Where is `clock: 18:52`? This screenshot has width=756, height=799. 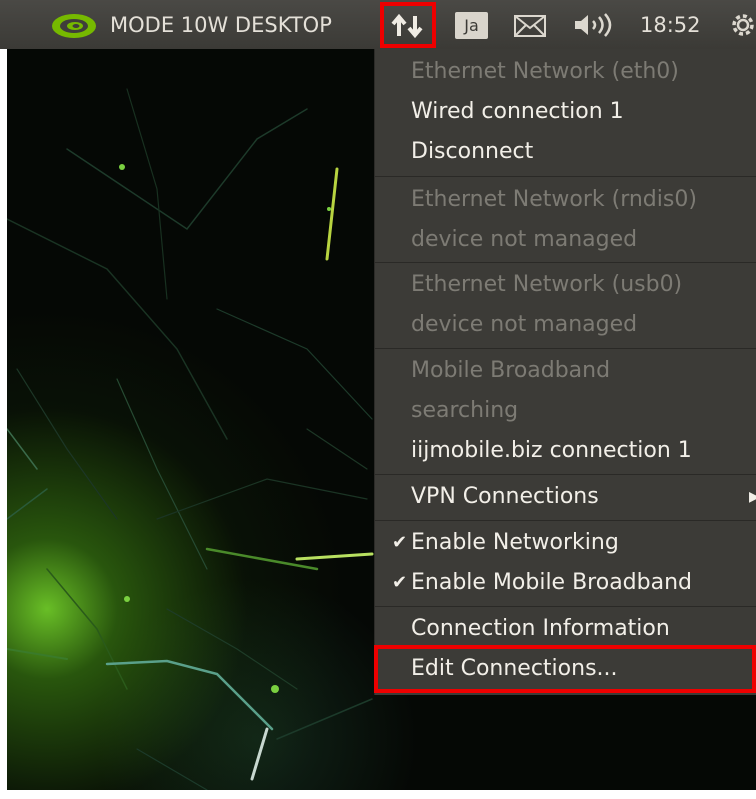 clock: 18:52 is located at coordinates (670, 25).